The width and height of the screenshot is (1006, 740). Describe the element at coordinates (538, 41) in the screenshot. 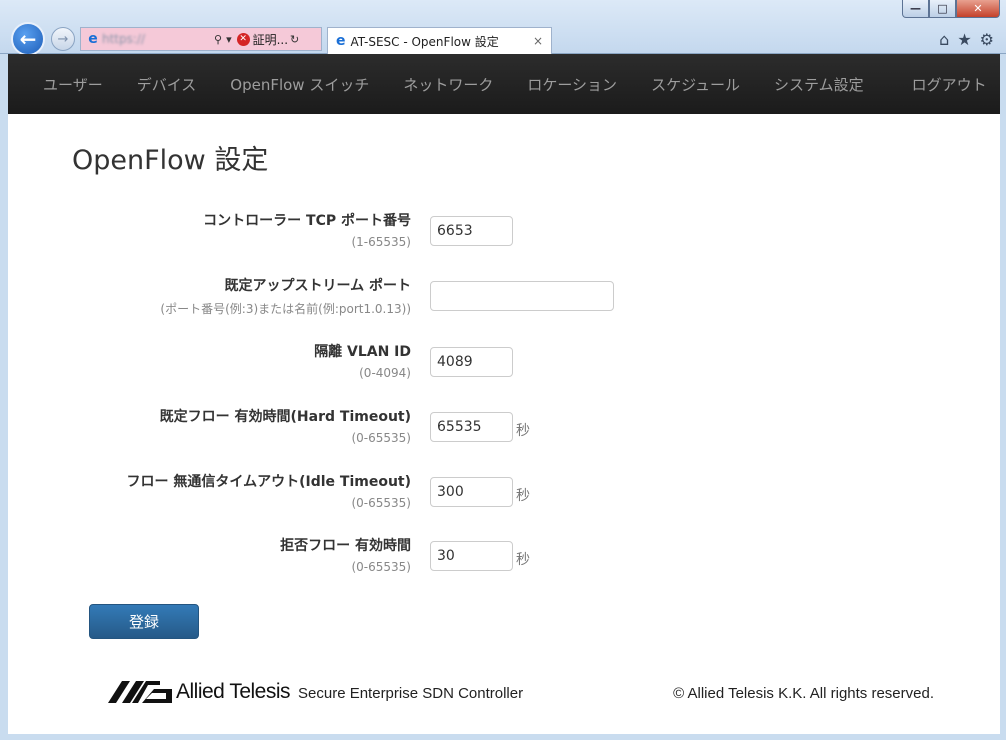

I see `tab-close-icon: ×` at that location.